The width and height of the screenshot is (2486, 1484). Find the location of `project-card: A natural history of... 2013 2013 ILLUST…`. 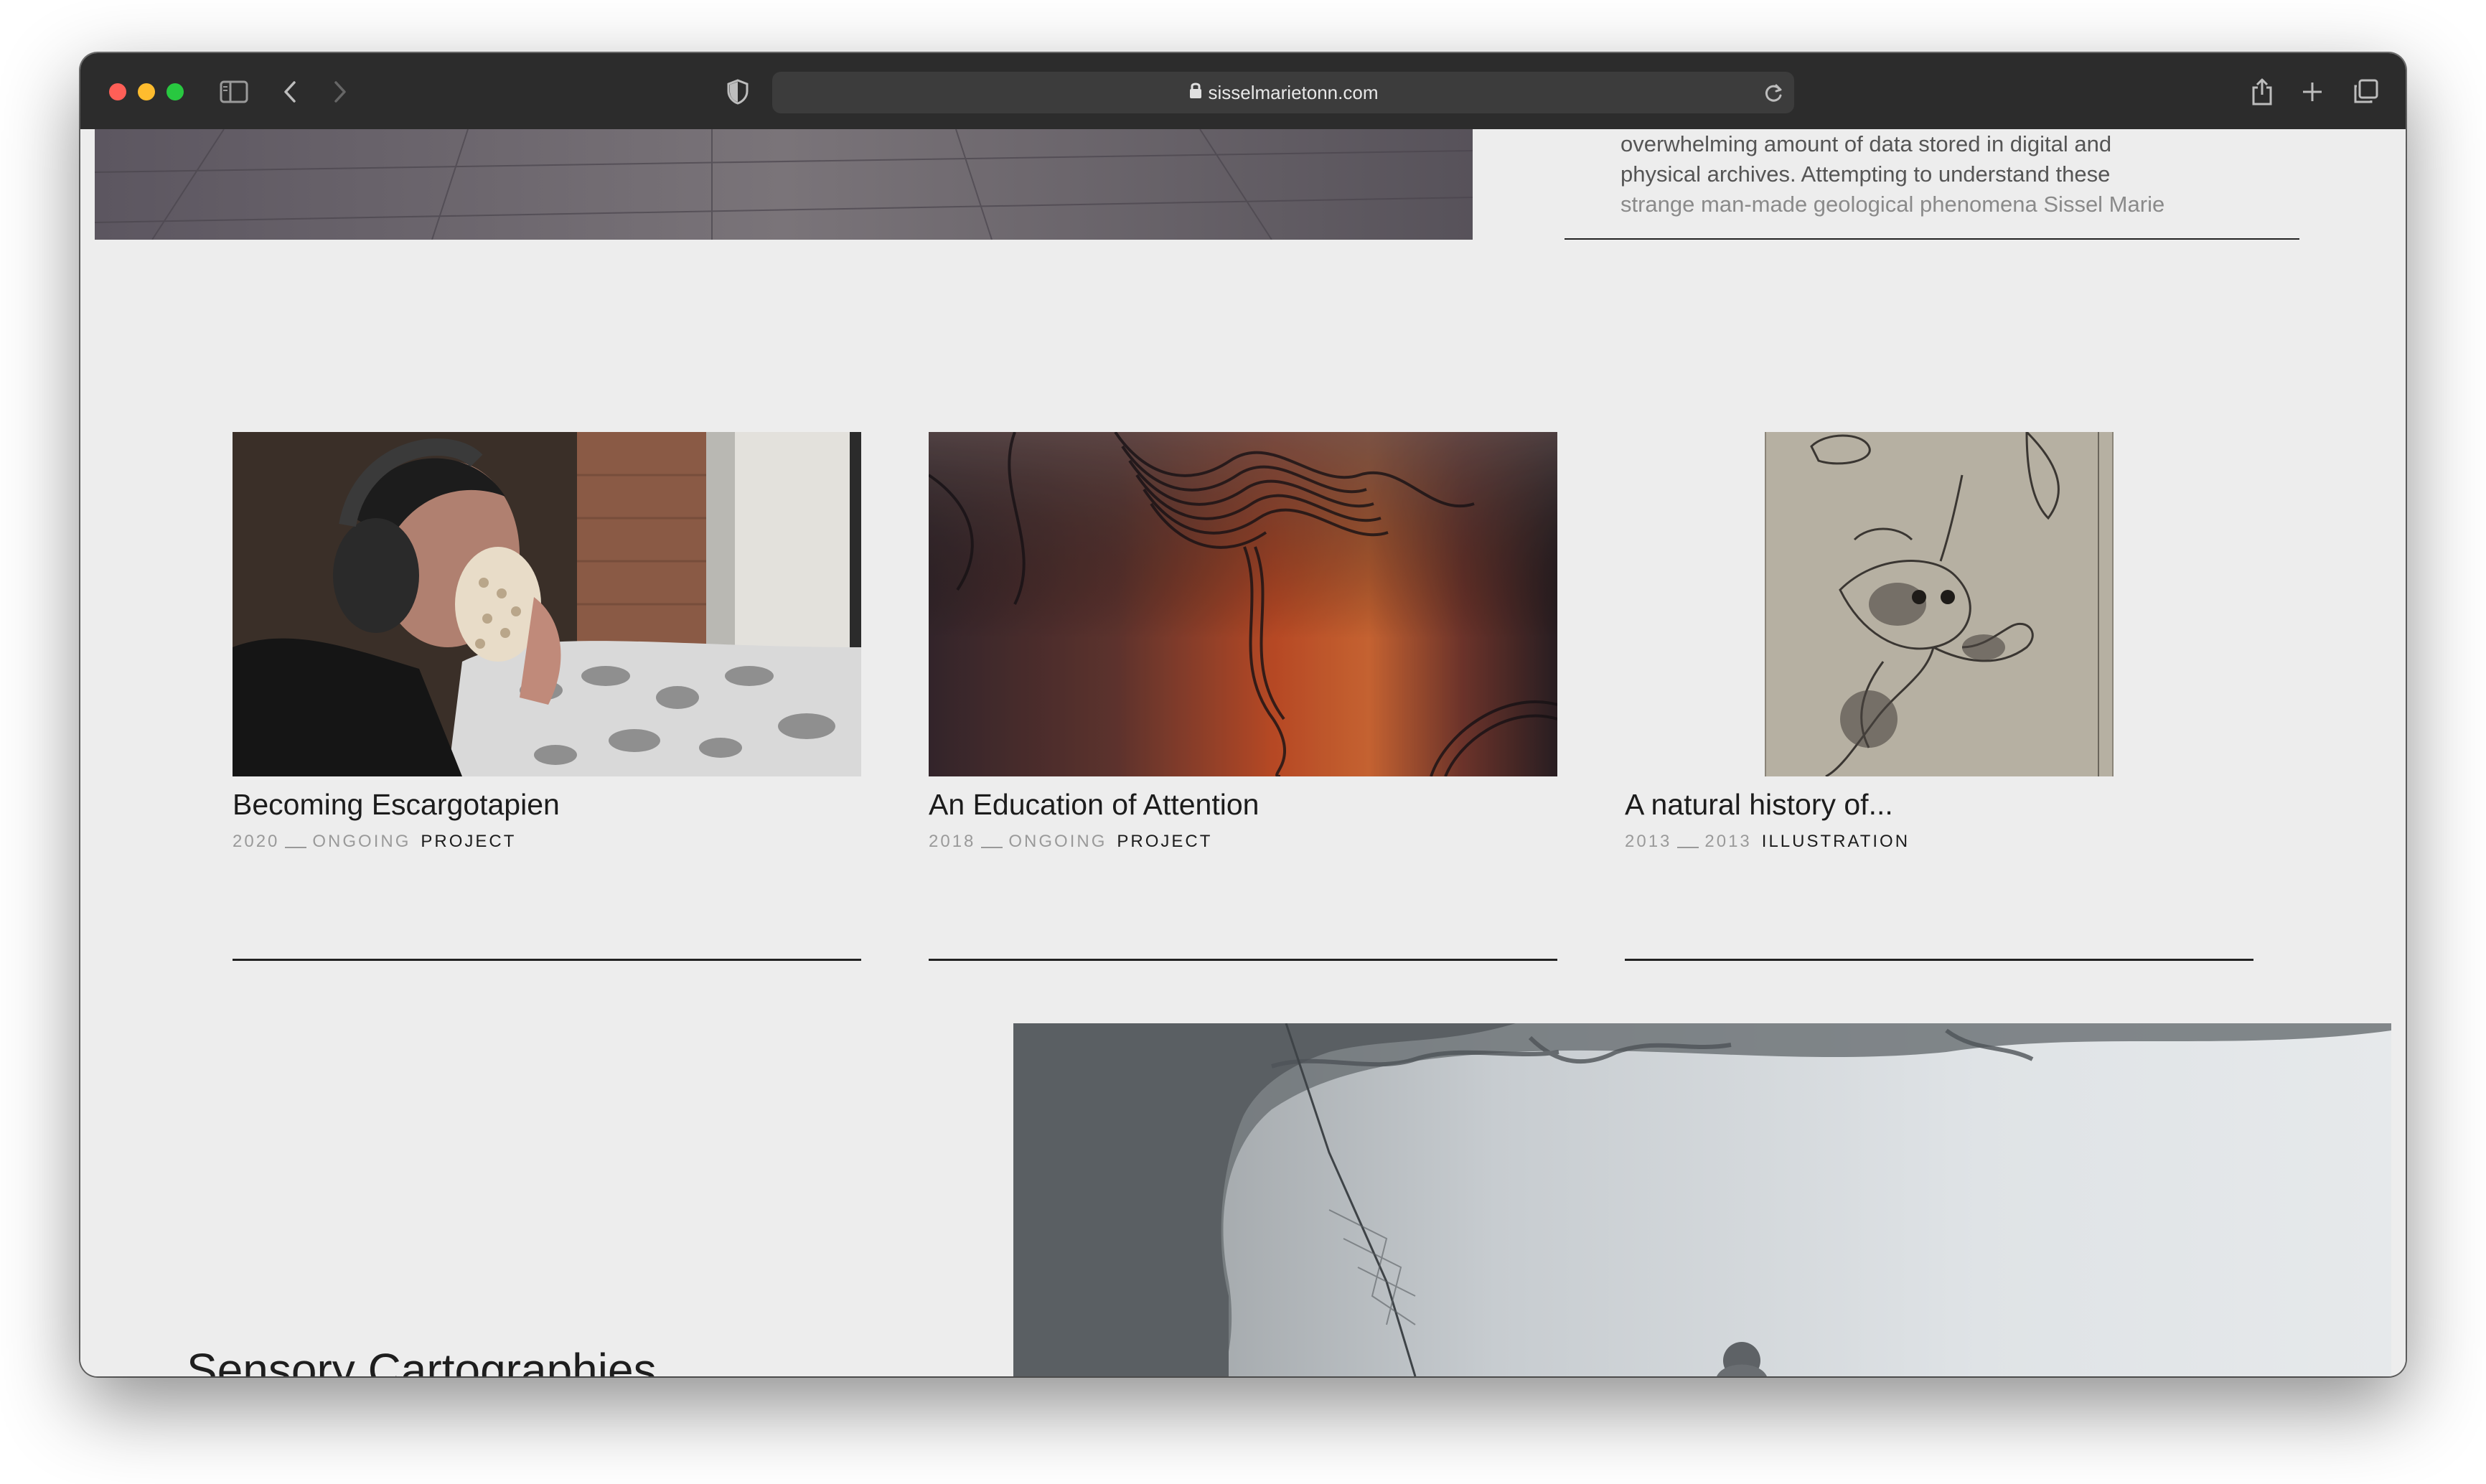

project-card: A natural history of... 2013 2013 ILLUST… is located at coordinates (1939, 696).